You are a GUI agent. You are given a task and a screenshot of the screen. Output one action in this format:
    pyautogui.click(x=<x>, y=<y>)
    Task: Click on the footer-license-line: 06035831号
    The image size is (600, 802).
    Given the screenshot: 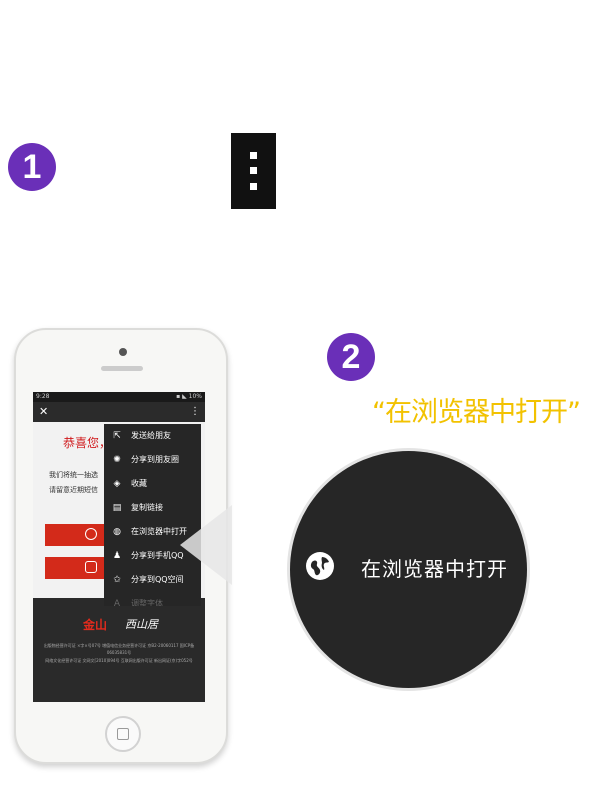 What is the action you would take?
    pyautogui.click(x=119, y=652)
    